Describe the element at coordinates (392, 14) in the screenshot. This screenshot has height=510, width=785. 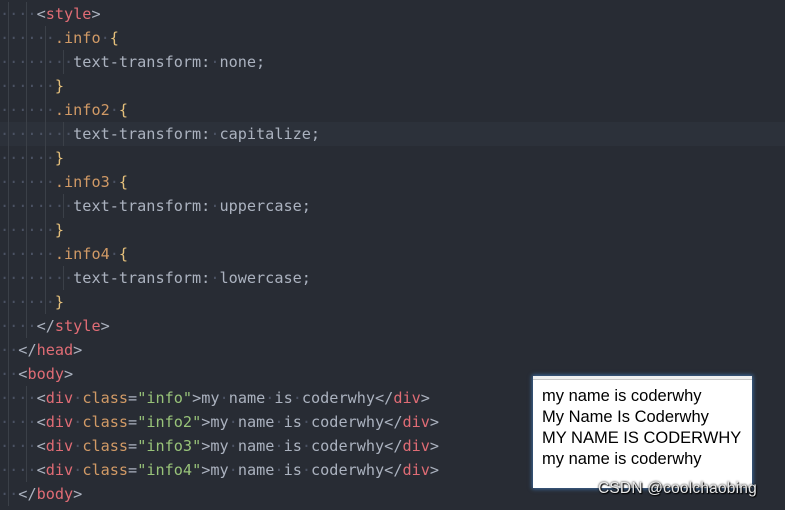
I see `code-line: ····<style>` at that location.